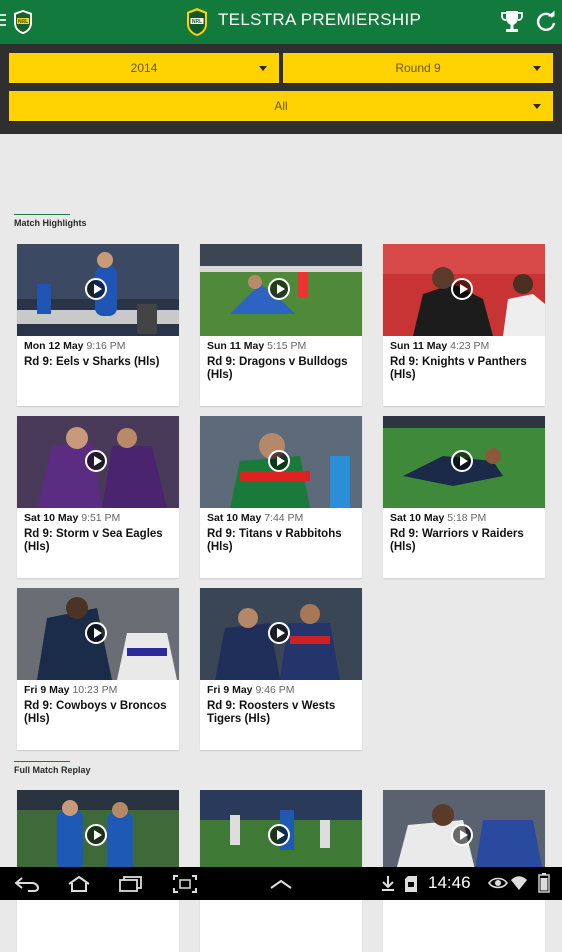 Image resolution: width=562 pixels, height=952 pixels. What do you see at coordinates (95, 712) in the screenshot?
I see `card-title: Rd 9: Cowboys v Broncos (Hls)` at bounding box center [95, 712].